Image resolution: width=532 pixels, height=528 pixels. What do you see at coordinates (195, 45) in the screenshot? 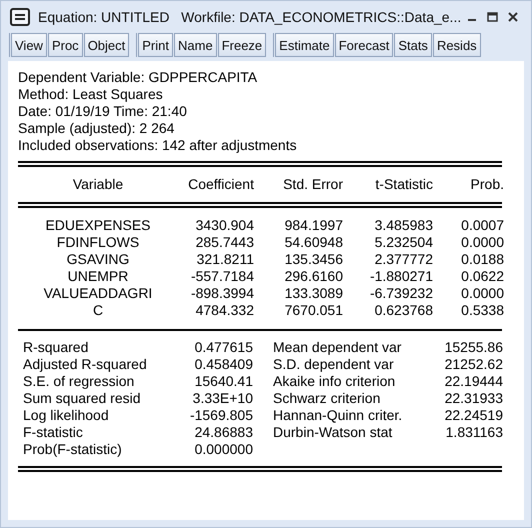
I see `toolbar-button: Name` at bounding box center [195, 45].